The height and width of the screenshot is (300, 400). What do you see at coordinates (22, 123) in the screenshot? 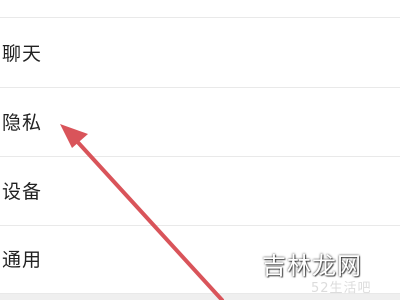
I see `settings-item-label: 隐私` at bounding box center [22, 123].